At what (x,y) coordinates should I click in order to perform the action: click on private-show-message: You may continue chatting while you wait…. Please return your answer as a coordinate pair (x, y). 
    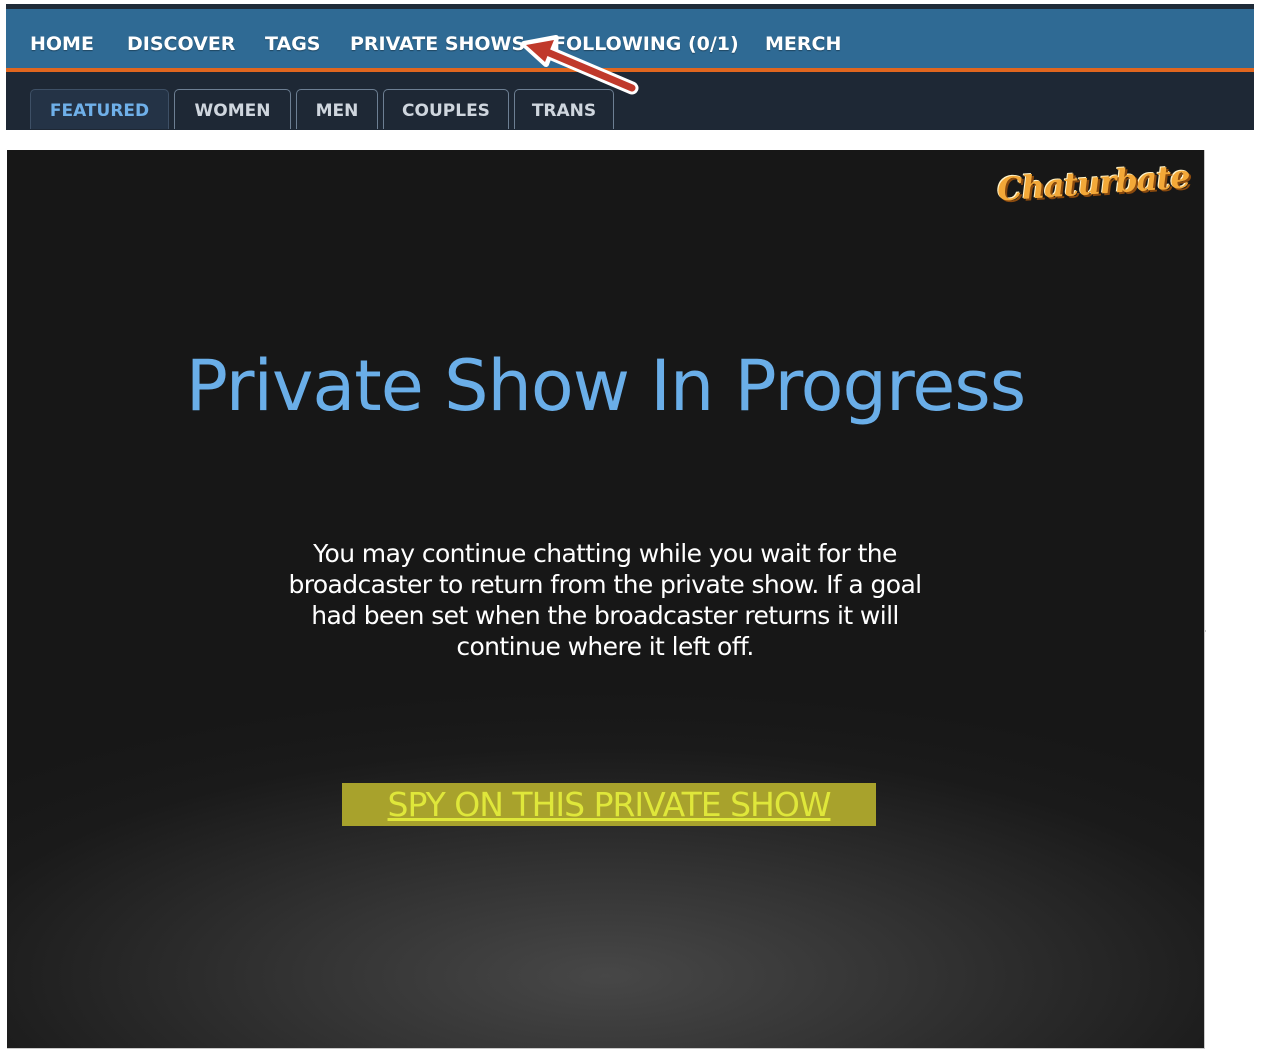
    Looking at the image, I should click on (605, 600).